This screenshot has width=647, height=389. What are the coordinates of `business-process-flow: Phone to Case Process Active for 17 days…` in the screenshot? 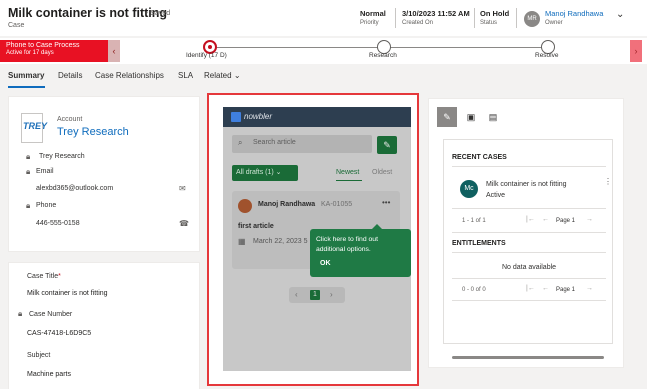 It's located at (323, 51).